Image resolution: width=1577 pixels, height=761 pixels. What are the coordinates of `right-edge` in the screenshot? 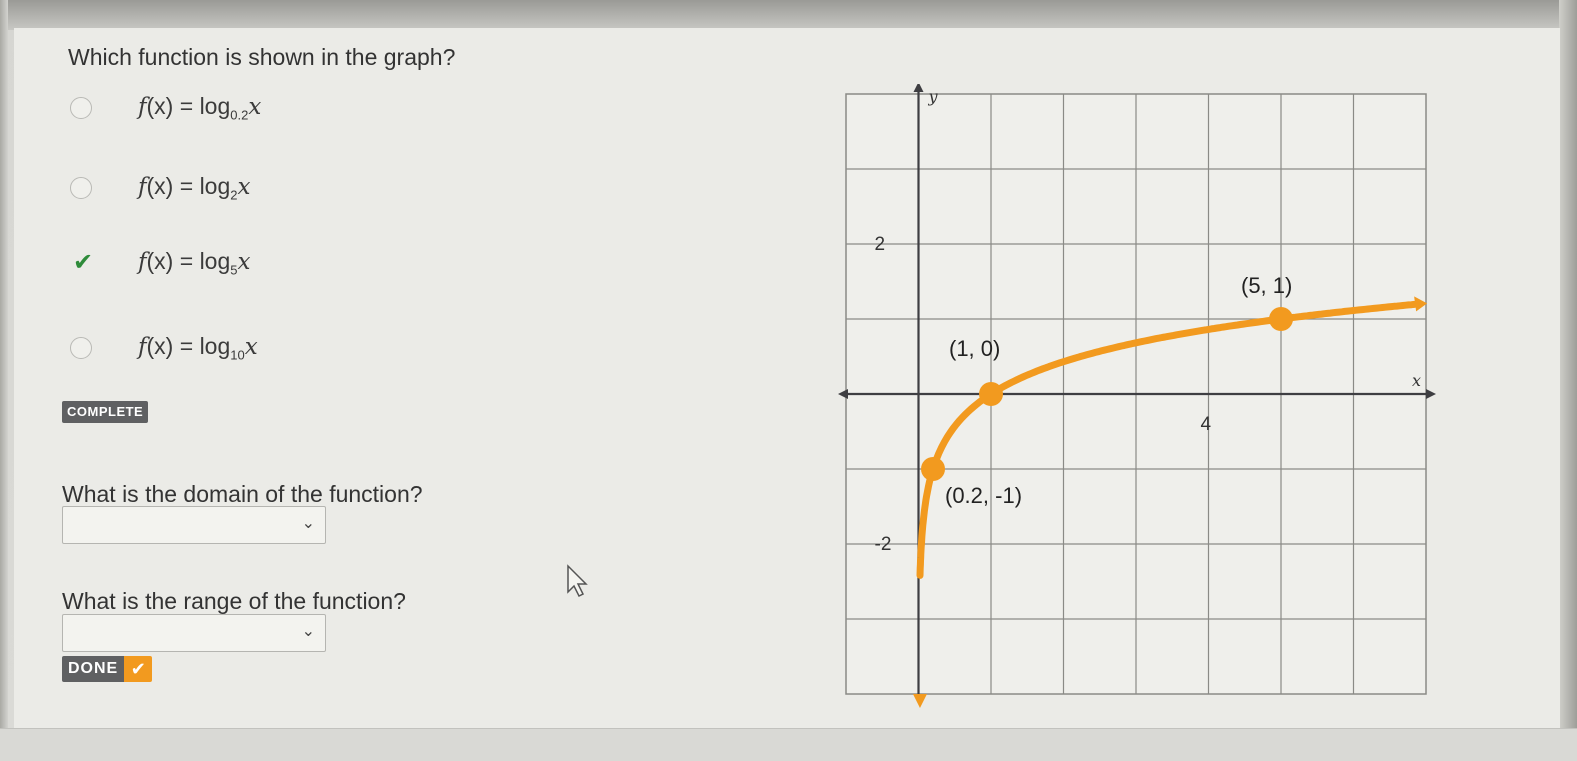 It's located at (1568, 380).